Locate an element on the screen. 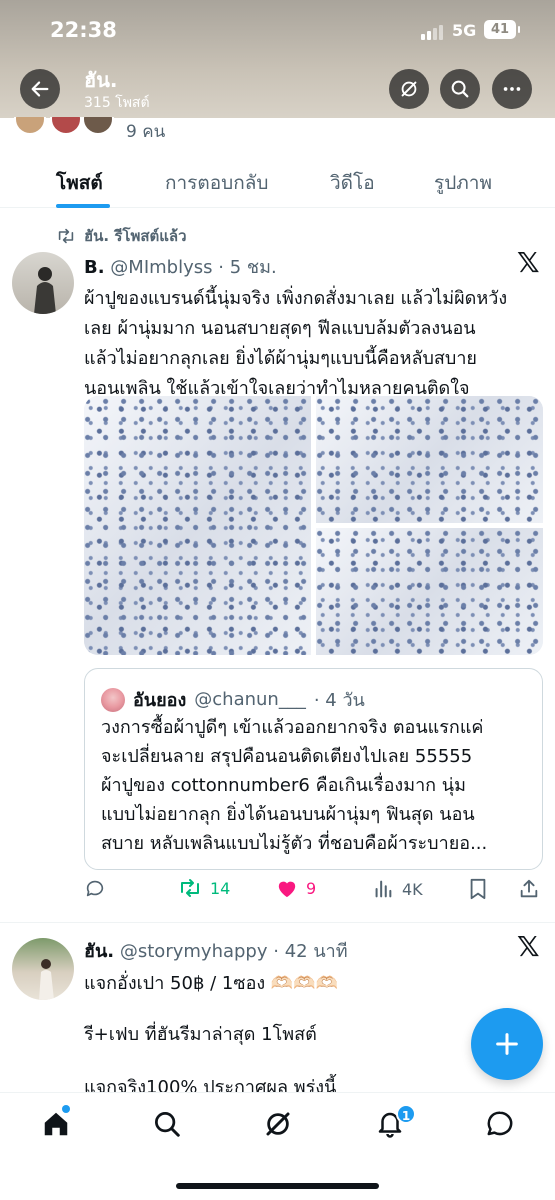 This screenshot has height=1200, width=555. repost-indicator: ฮัน. รีโพสต์แล้ว is located at coordinates (121, 236).